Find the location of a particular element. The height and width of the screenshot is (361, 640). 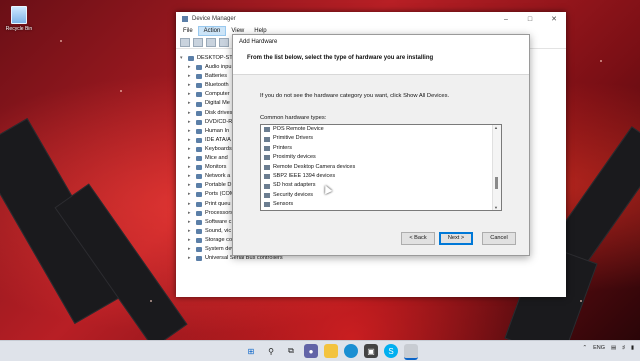

tree-node-label: DVD/CD-R is located at coordinates (219, 121).